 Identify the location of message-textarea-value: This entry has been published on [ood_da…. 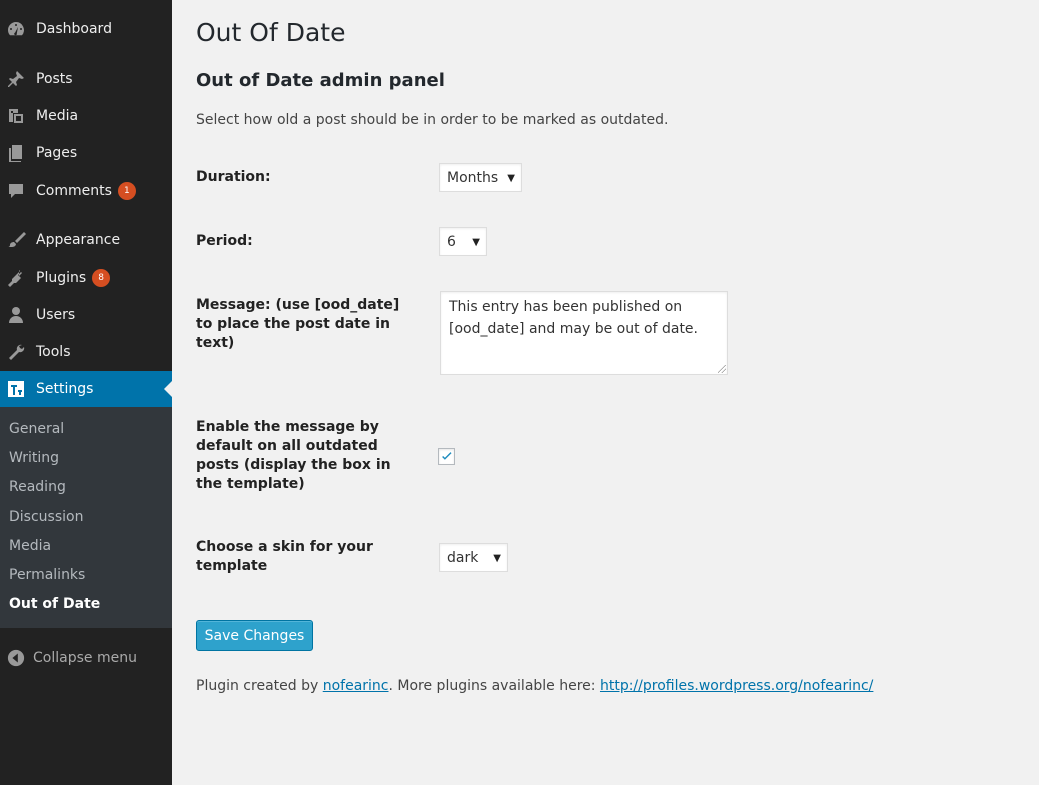
(573, 318).